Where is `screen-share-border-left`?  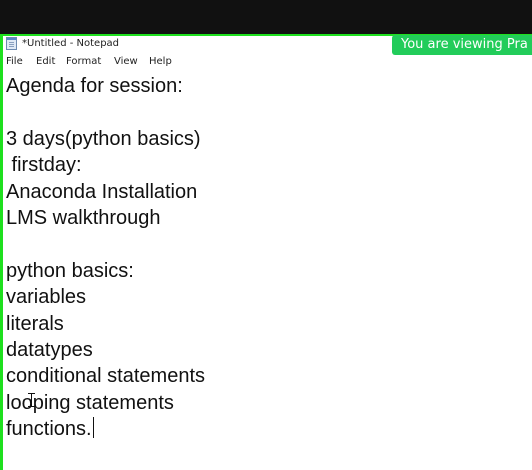
screen-share-border-left is located at coordinates (1, 252).